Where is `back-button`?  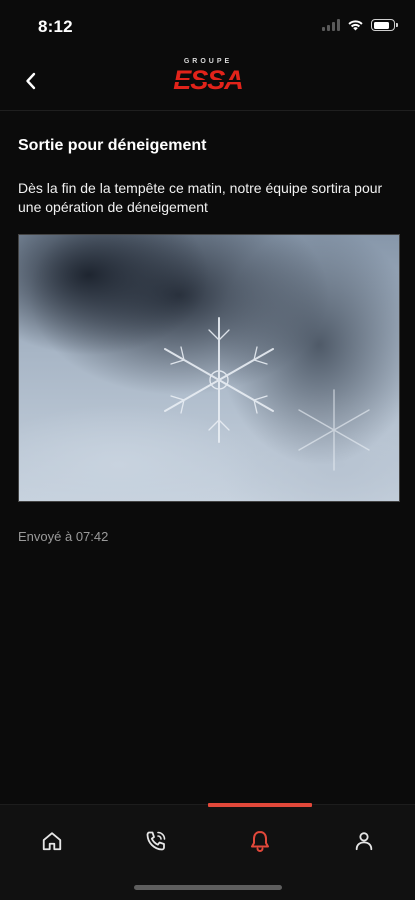
back-button is located at coordinates (31, 81).